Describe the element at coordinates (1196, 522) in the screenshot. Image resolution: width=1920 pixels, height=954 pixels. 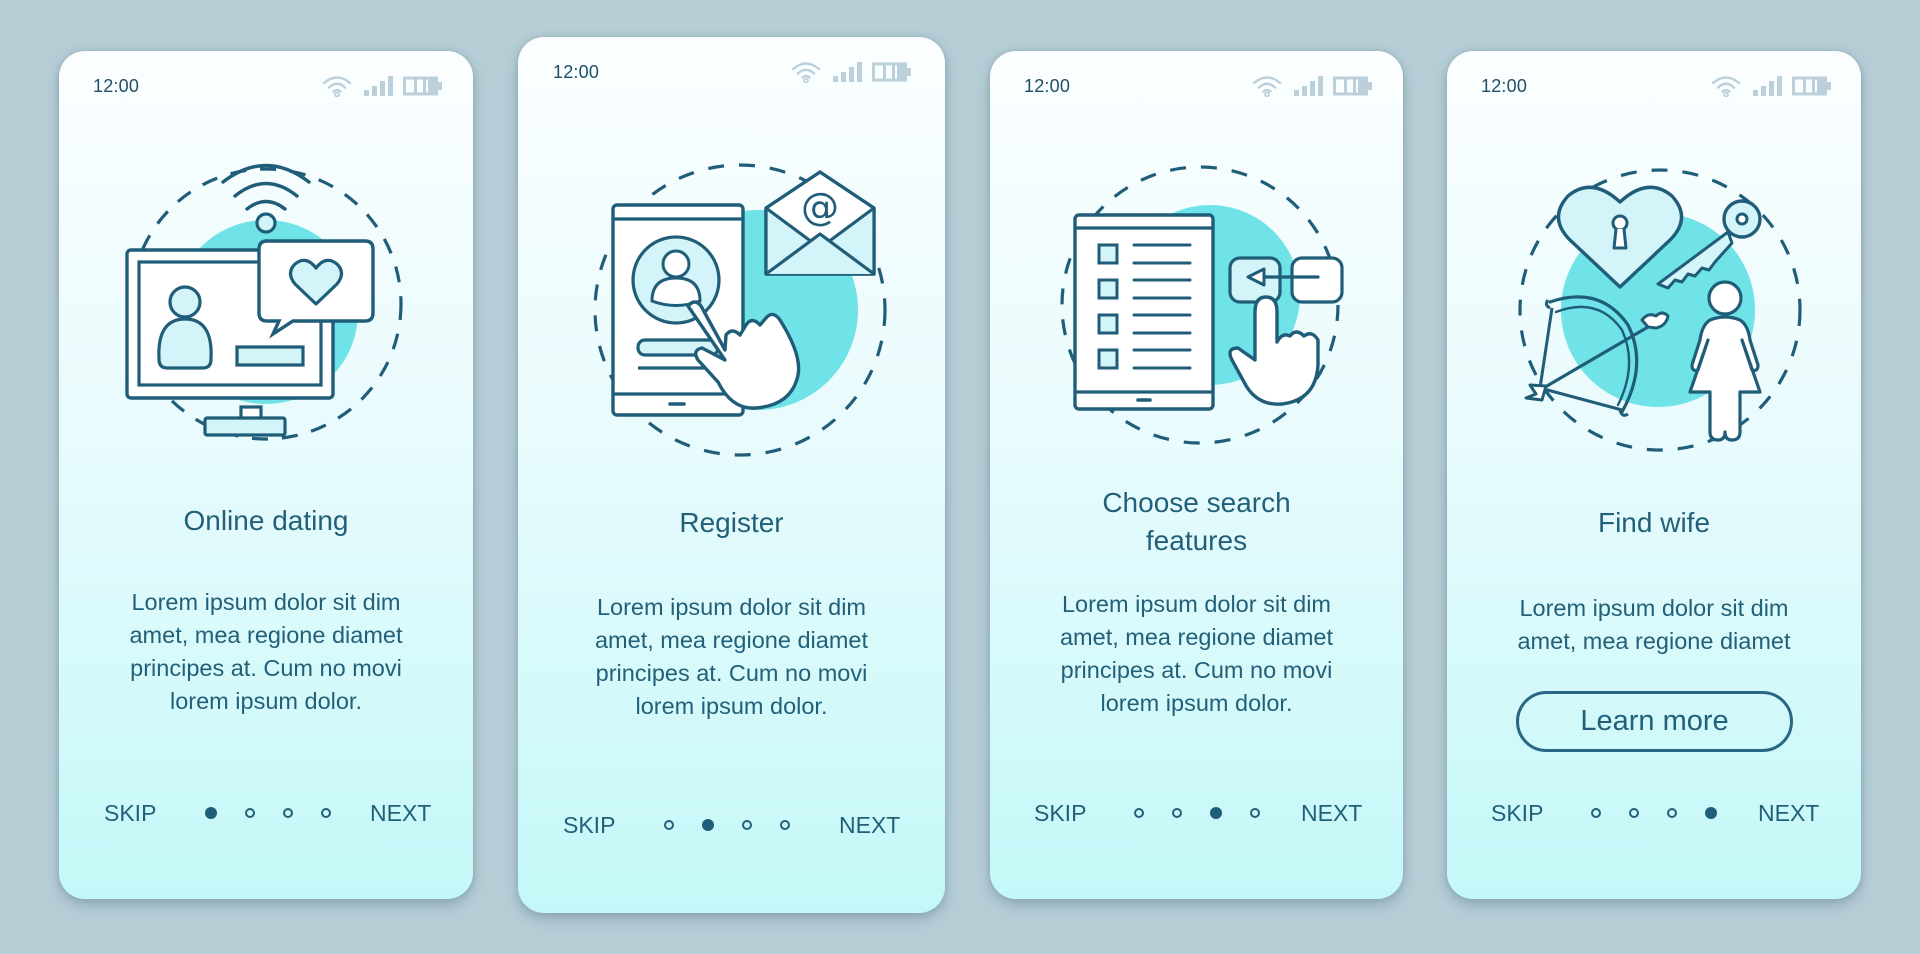
I see `screen-title: Choose search features` at that location.